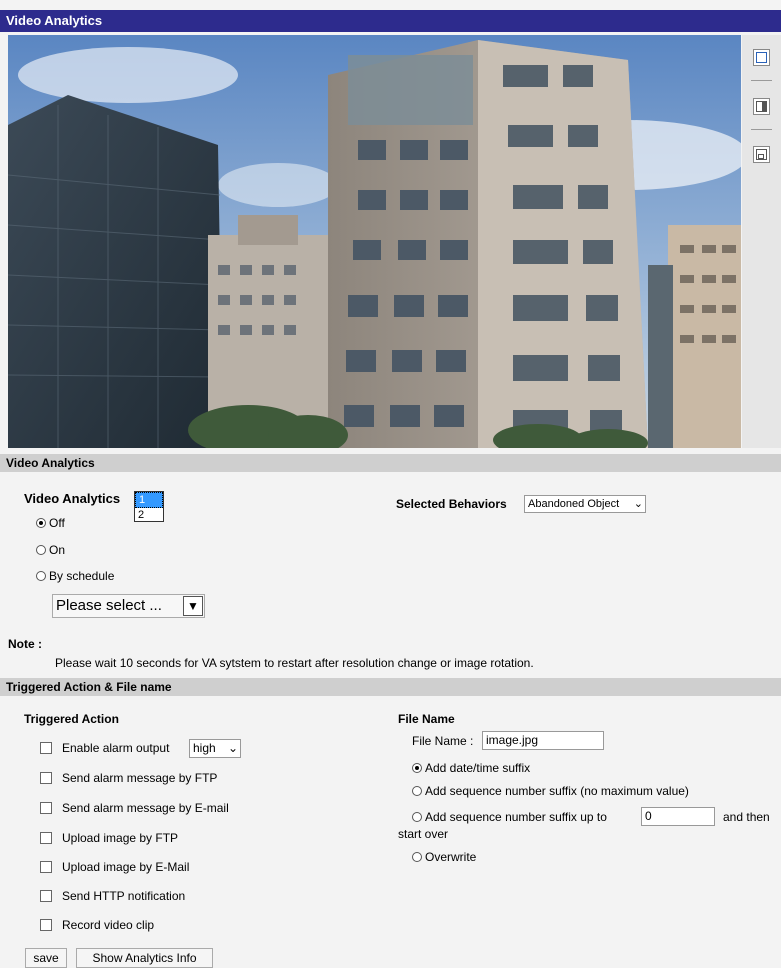 The width and height of the screenshot is (781, 968). Describe the element at coordinates (678, 816) in the screenshot. I see `seq-max-input: 0` at that location.